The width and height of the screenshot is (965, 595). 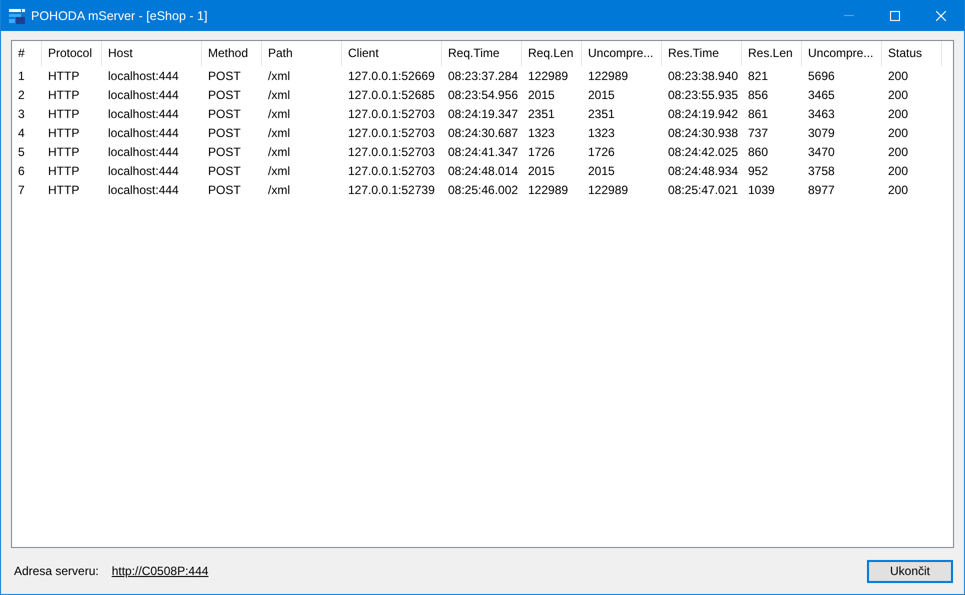 What do you see at coordinates (391, 95) in the screenshot?
I see `table-cell-text: 127.0.0.1:52685` at bounding box center [391, 95].